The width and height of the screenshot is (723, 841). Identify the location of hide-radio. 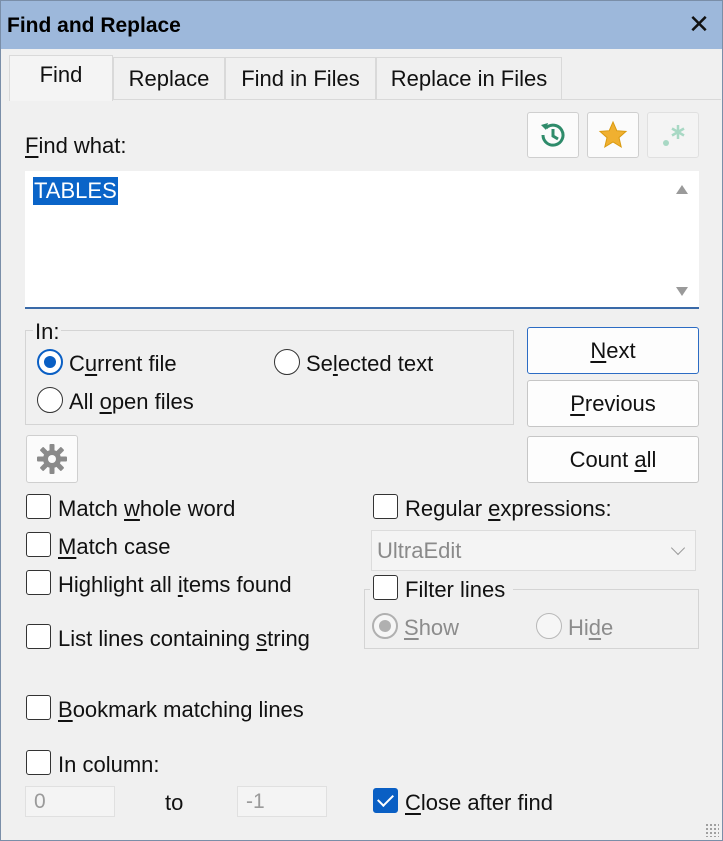
(549, 626).